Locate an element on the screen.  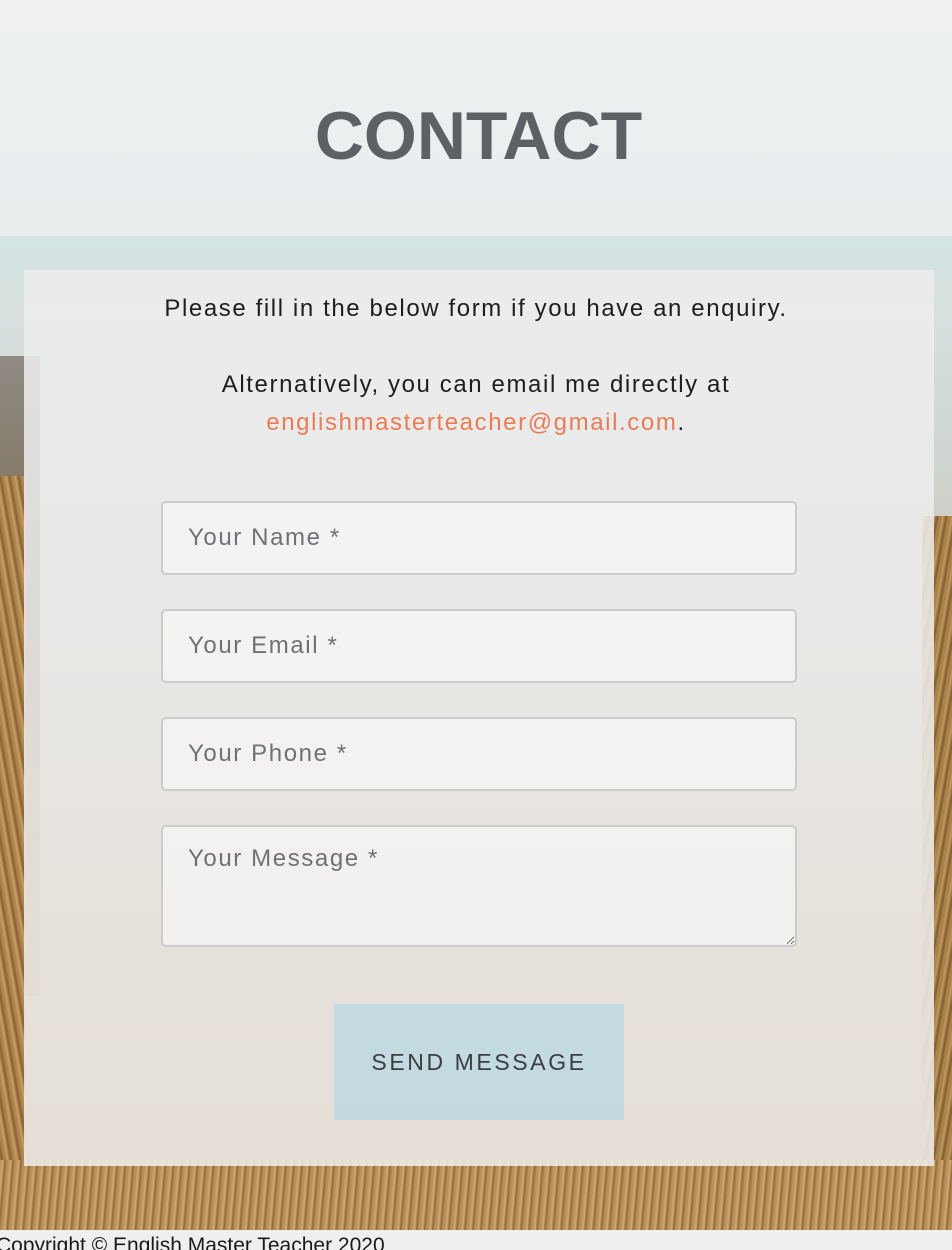
intro-trailing-period: . is located at coordinates (681, 422).